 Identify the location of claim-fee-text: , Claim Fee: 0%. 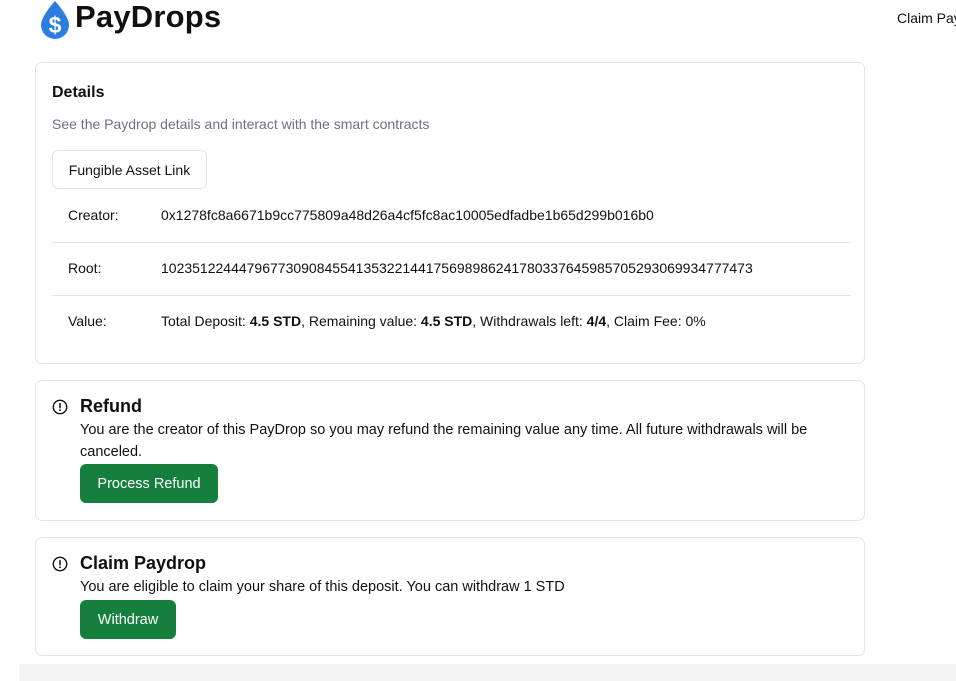
(656, 321).